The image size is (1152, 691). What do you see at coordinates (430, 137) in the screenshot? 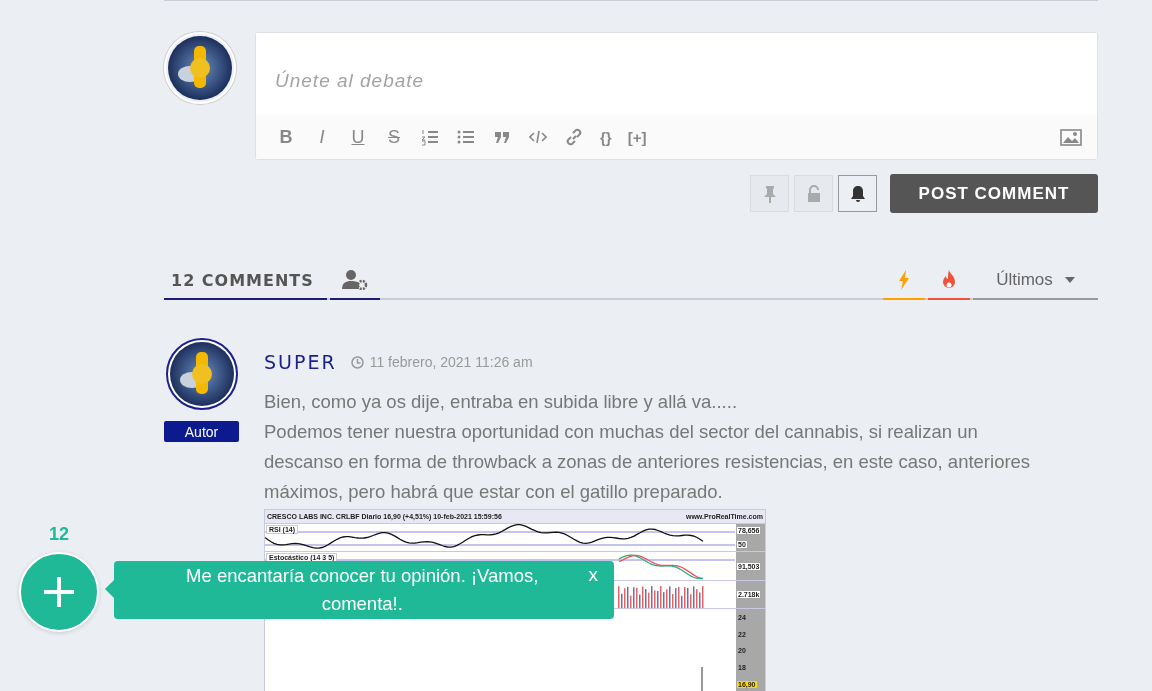
I see `numbered-list-icon` at bounding box center [430, 137].